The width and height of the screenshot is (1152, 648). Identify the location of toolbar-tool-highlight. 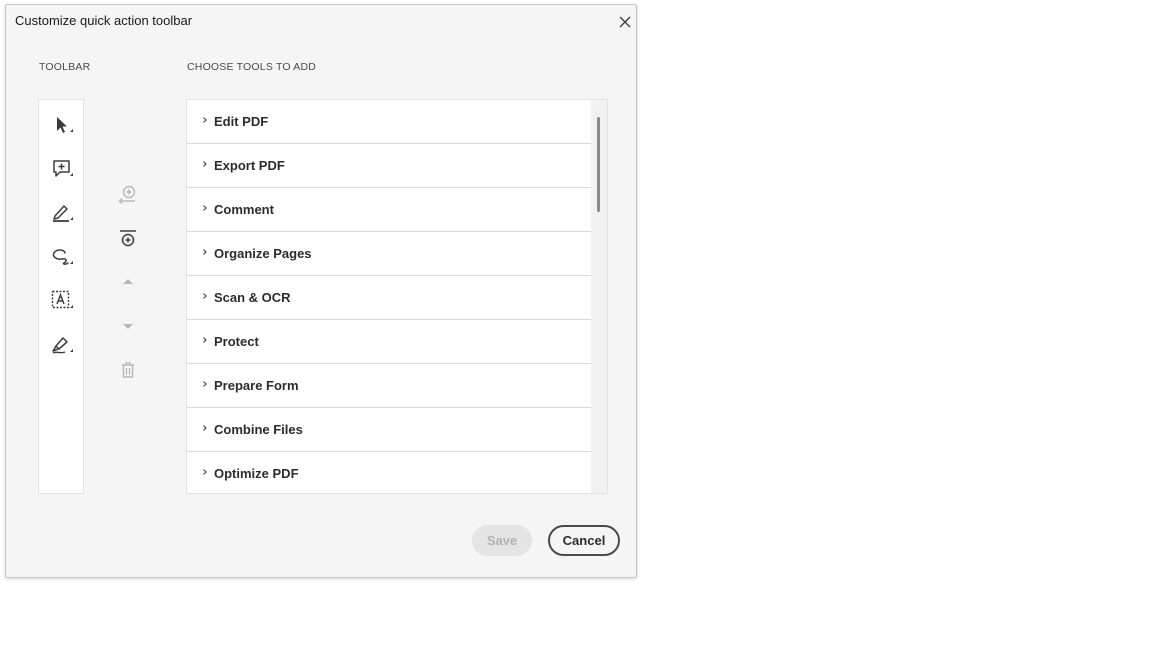
(62, 213).